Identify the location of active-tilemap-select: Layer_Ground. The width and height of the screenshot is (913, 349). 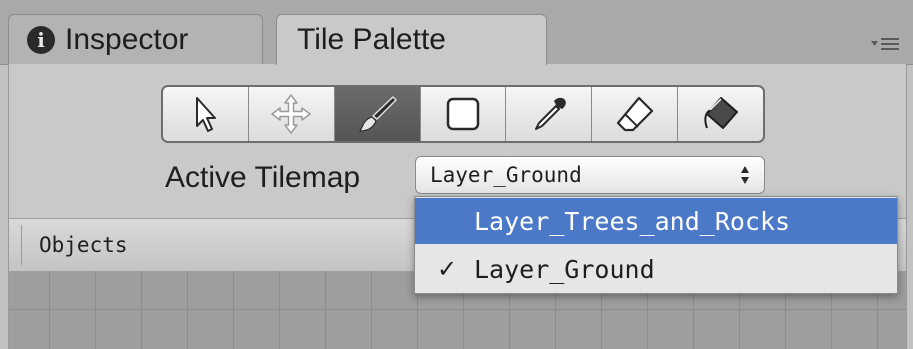
(590, 175).